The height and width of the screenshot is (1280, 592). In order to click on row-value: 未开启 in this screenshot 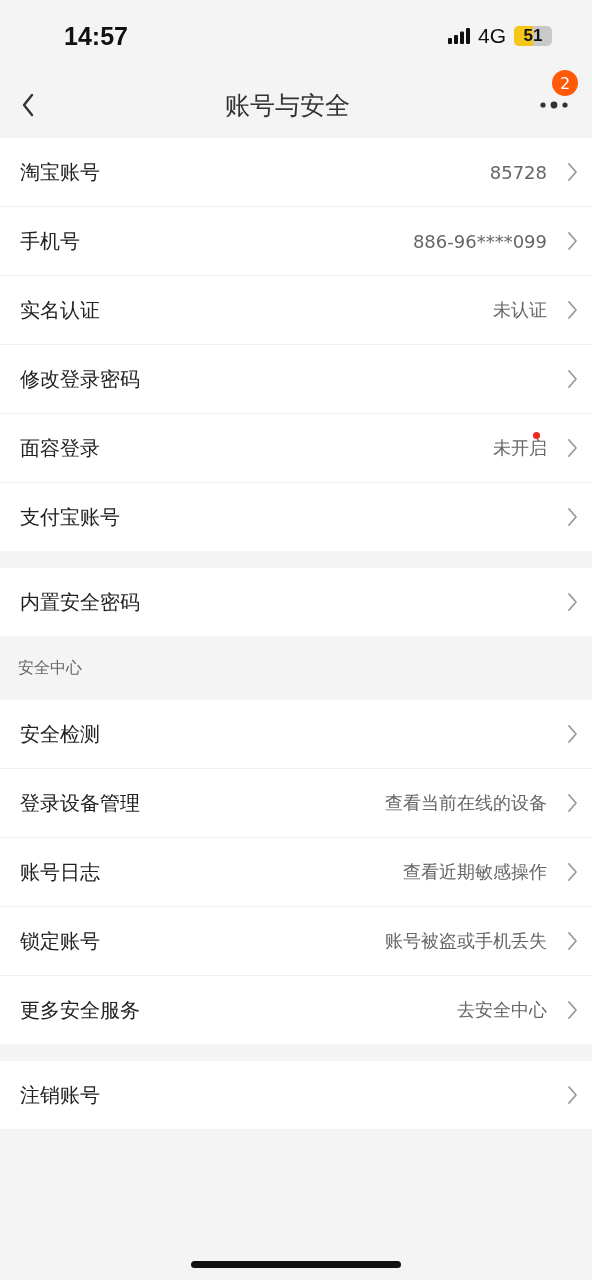, I will do `click(520, 448)`.